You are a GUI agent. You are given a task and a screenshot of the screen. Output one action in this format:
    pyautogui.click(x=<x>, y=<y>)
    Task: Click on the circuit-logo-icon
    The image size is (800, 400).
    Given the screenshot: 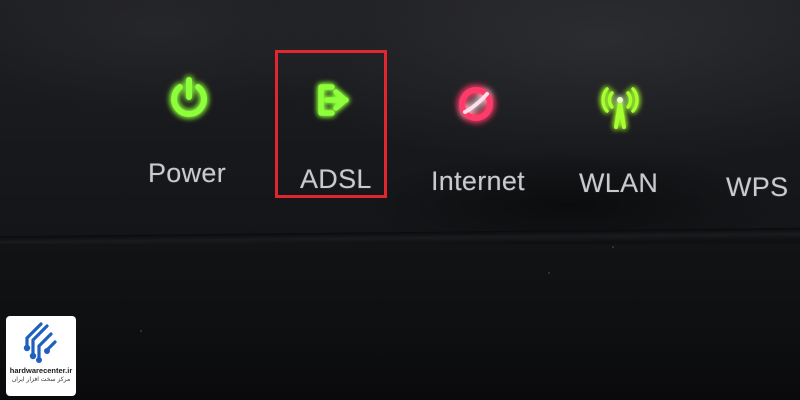 What is the action you would take?
    pyautogui.click(x=40, y=342)
    